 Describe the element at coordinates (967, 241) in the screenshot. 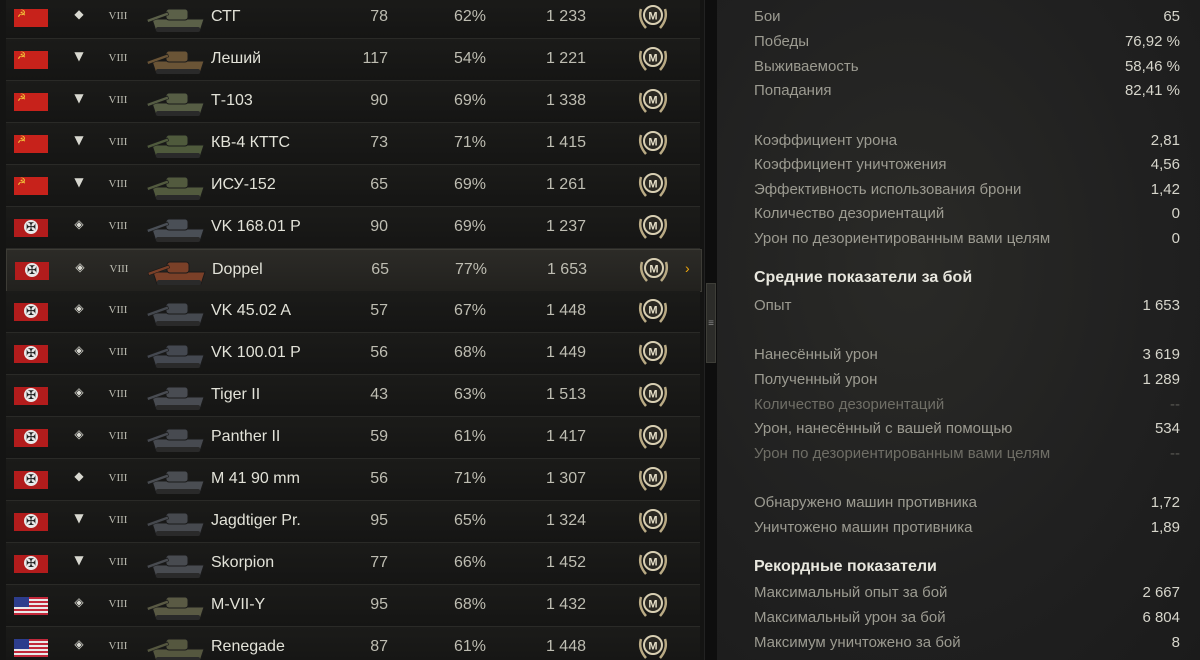

I see `stat-stun-damage: Урон по дезориентированным вами целям 0` at that location.